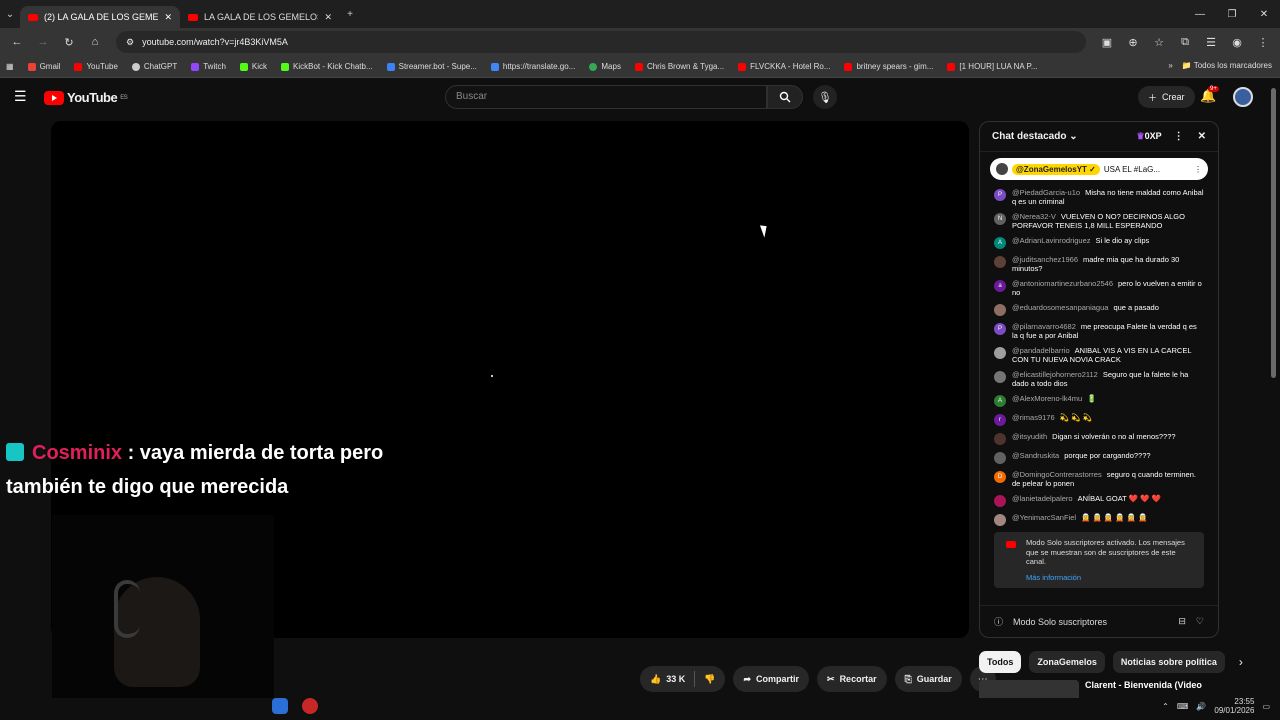  Describe the element at coordinates (1044, 517) in the screenshot. I see `chat-username: @YenimarcSanFiel` at that location.